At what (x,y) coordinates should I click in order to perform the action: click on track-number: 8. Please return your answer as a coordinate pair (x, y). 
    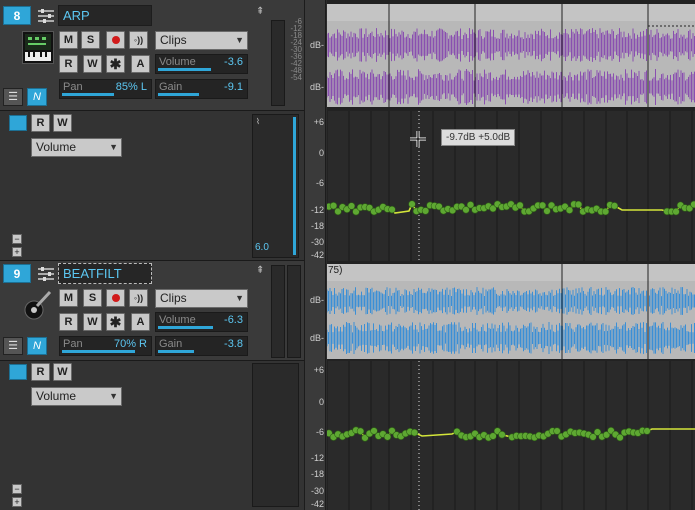
    Looking at the image, I should click on (17, 15).